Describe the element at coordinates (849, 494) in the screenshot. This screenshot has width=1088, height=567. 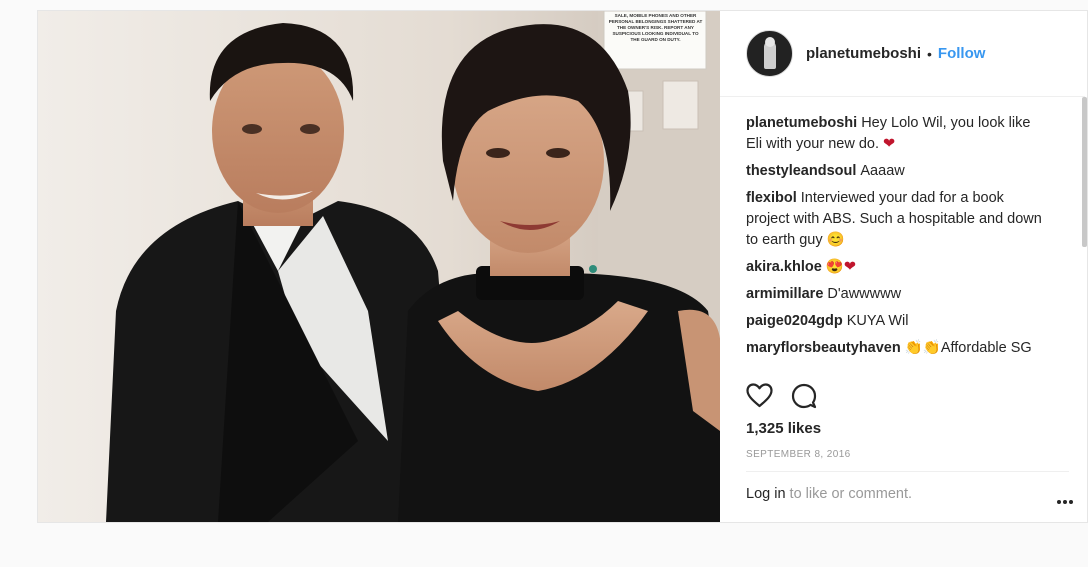
I see `login-prompt-text: to like or comment.` at that location.